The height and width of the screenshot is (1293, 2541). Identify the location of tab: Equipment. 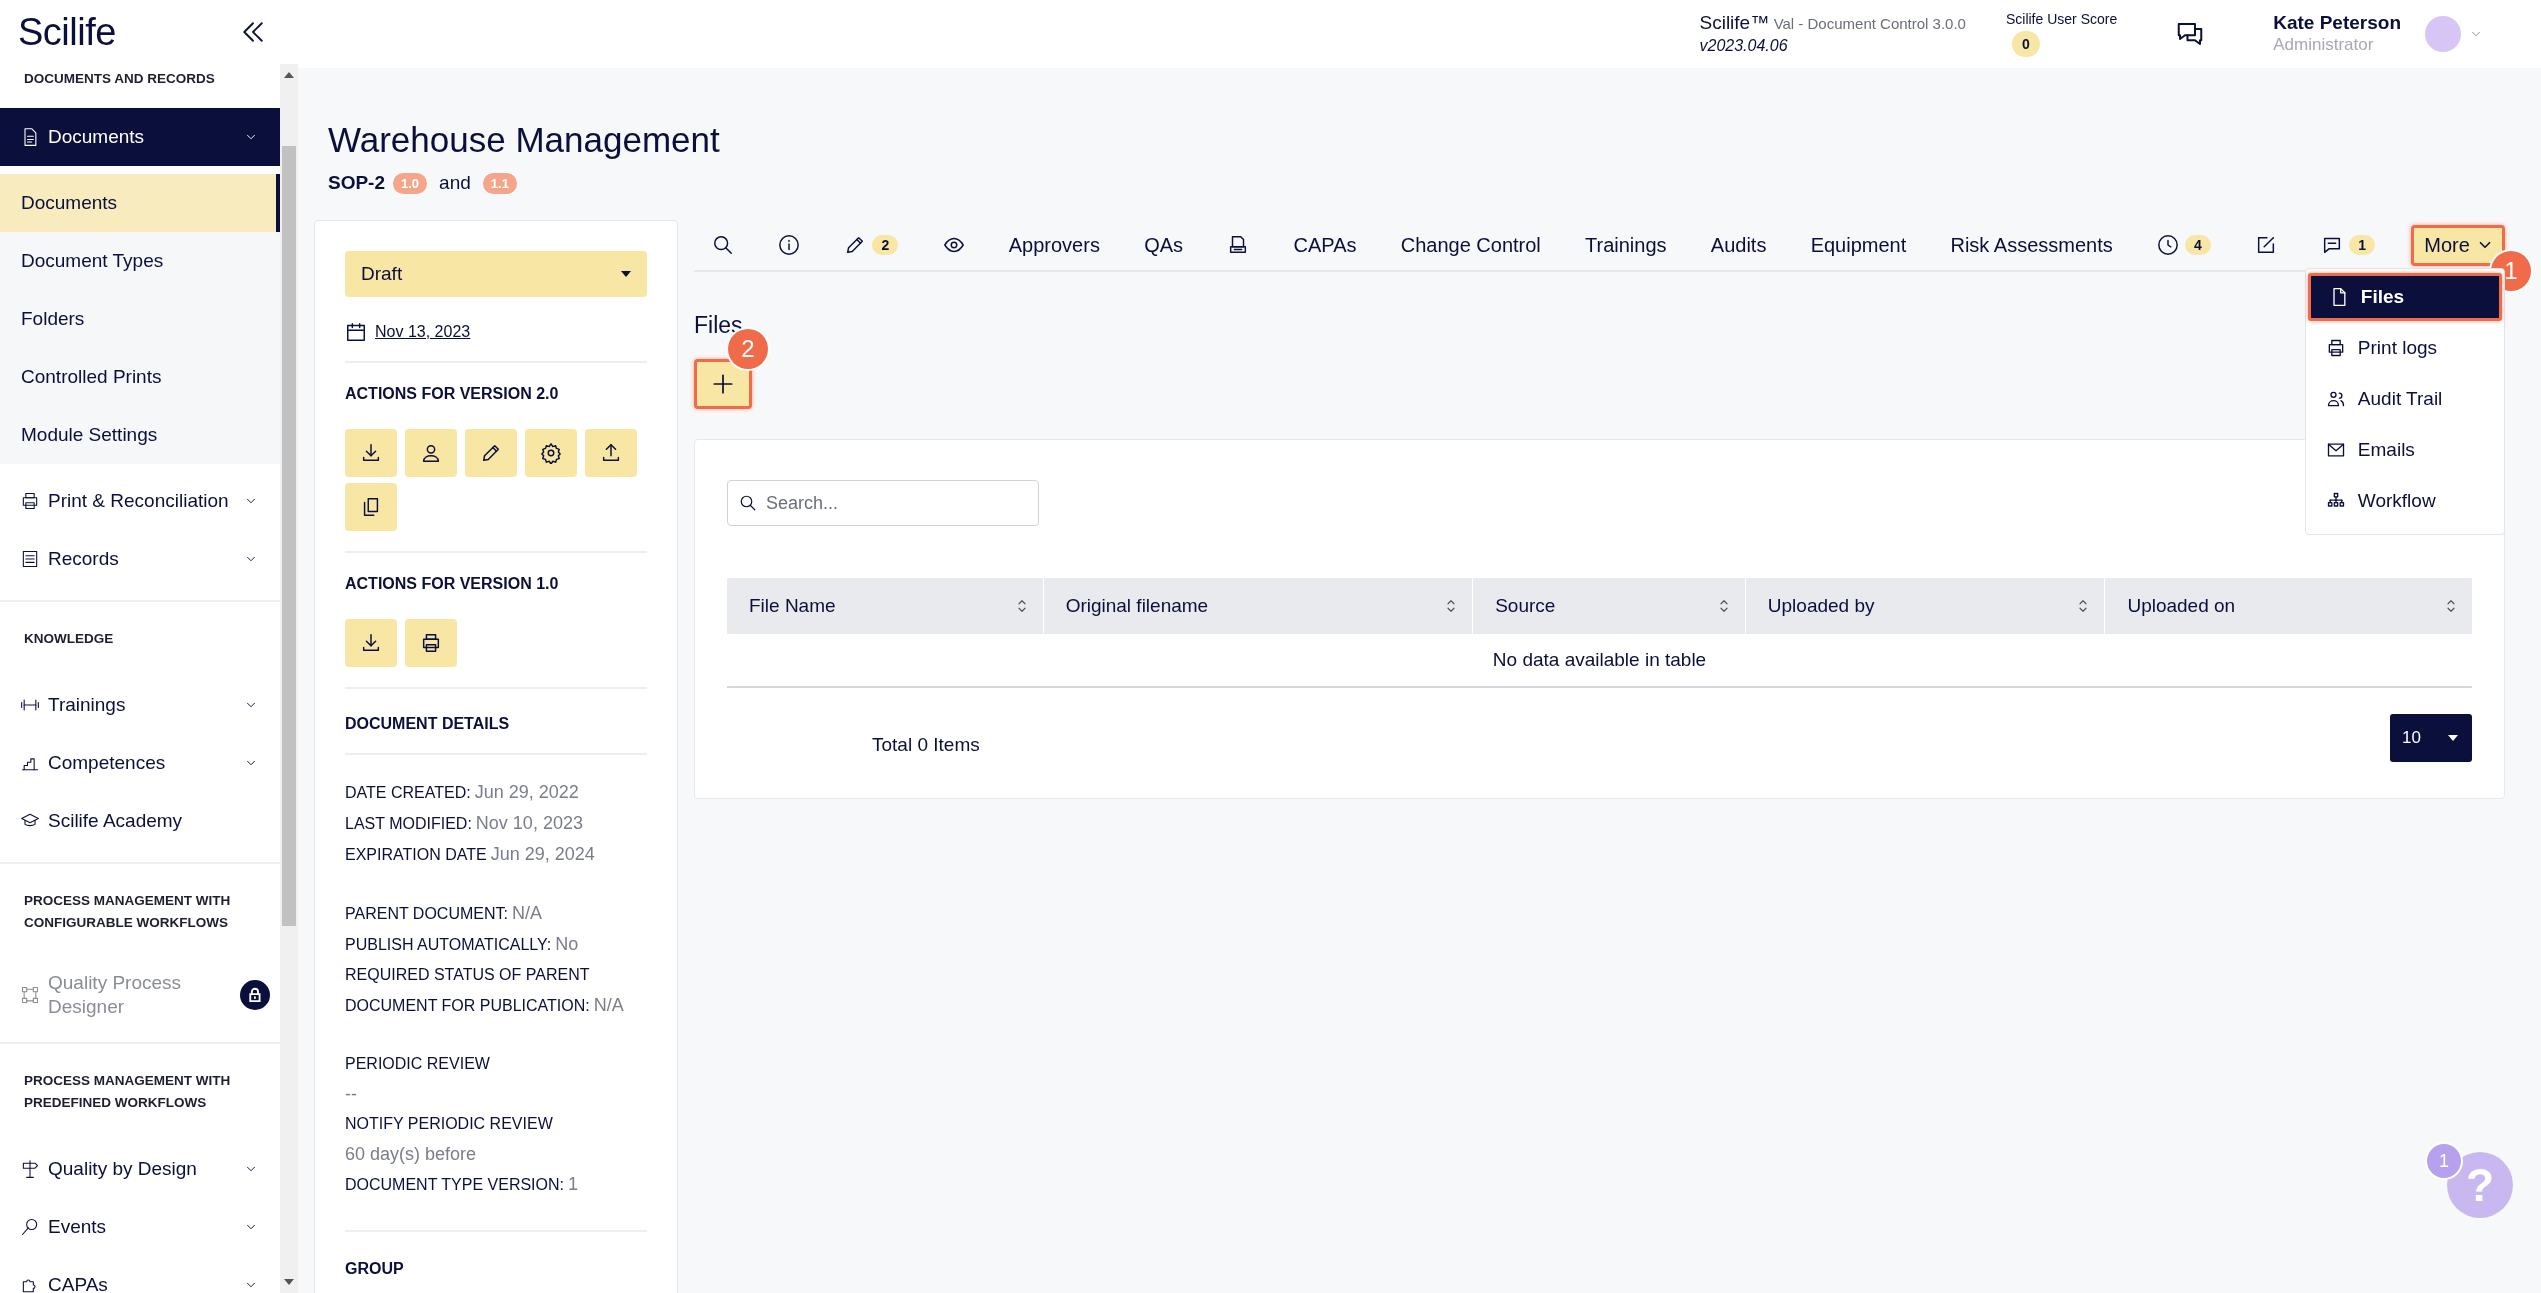
(1858, 245).